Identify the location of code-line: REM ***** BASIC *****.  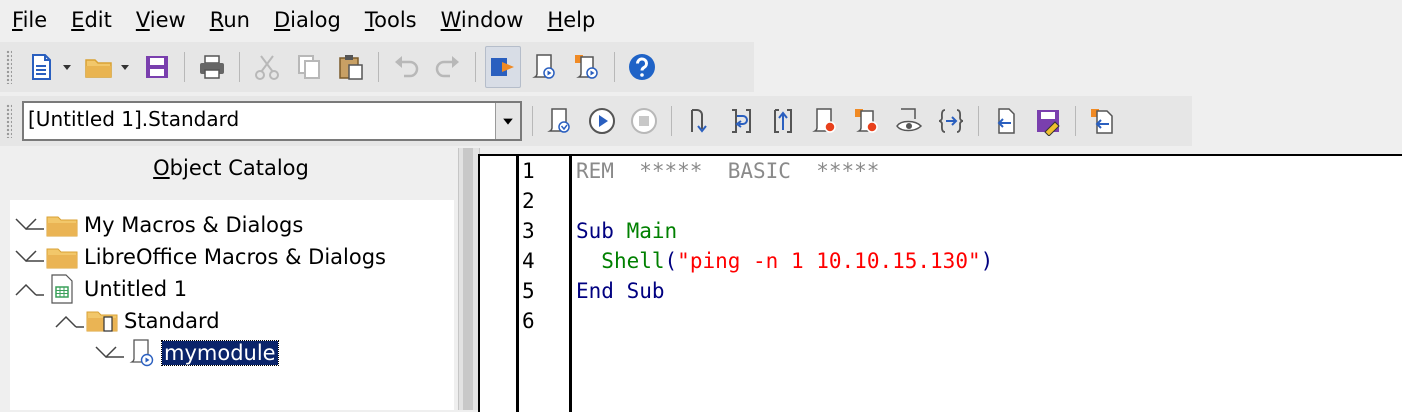
(727, 171).